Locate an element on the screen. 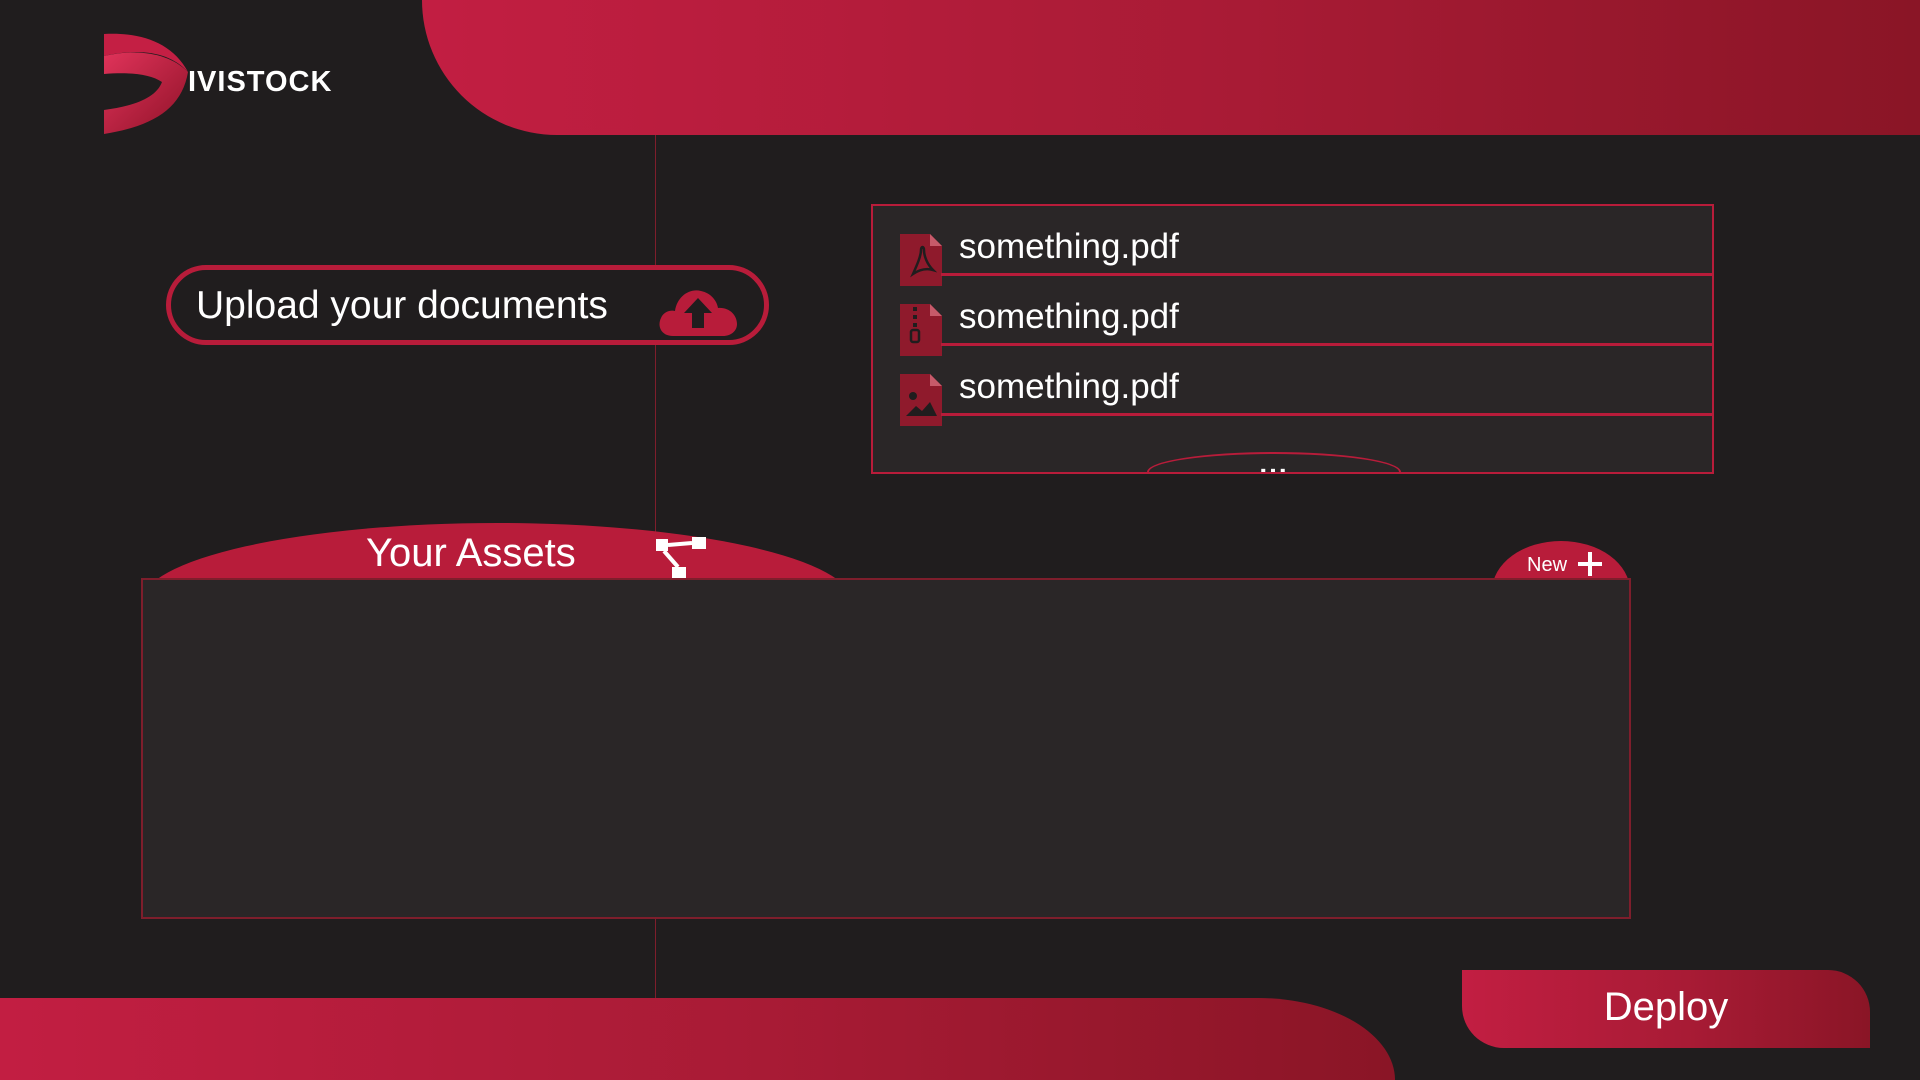  divider-line-top is located at coordinates (655, 360).